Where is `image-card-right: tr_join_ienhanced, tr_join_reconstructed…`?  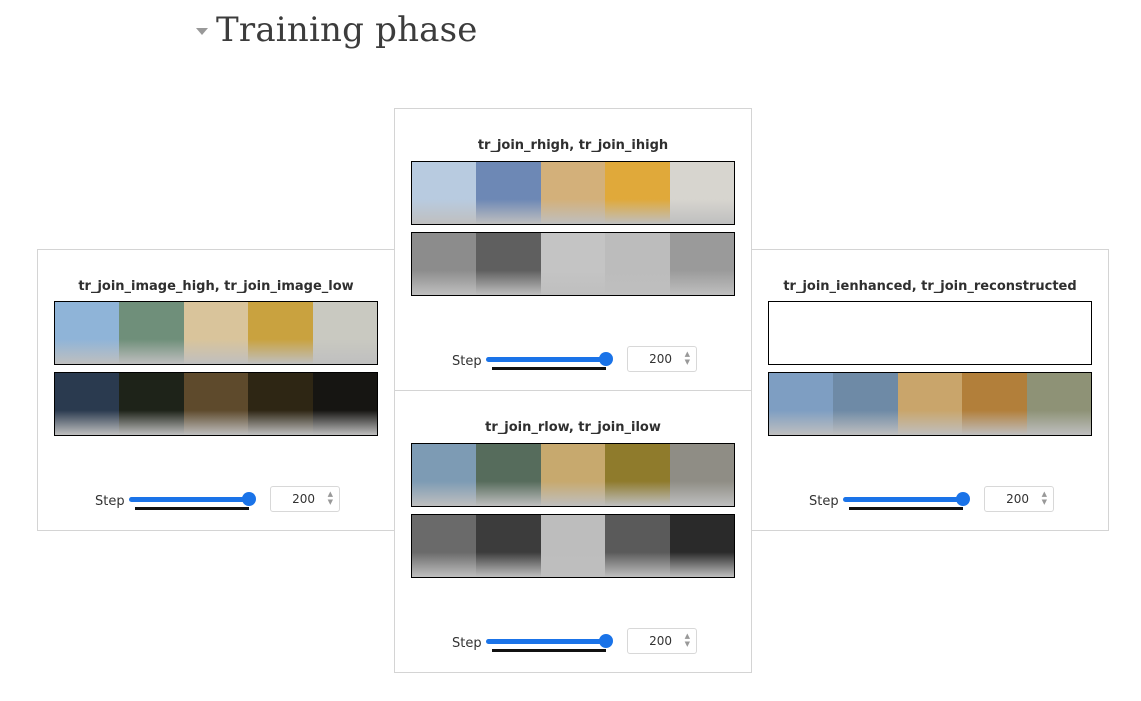 image-card-right: tr_join_ienhanced, tr_join_reconstructed… is located at coordinates (930, 390).